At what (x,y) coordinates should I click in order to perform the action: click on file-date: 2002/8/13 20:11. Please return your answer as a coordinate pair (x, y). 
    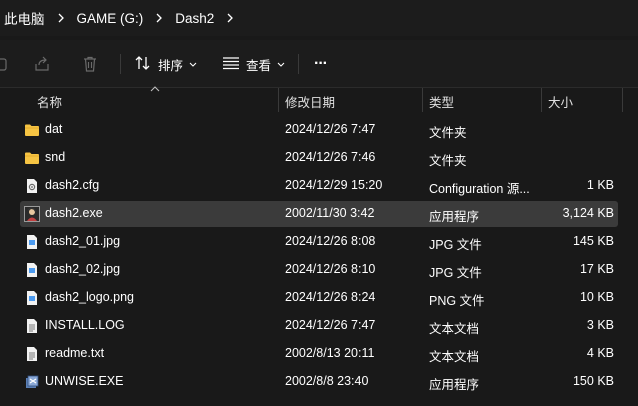
    Looking at the image, I should click on (330, 353).